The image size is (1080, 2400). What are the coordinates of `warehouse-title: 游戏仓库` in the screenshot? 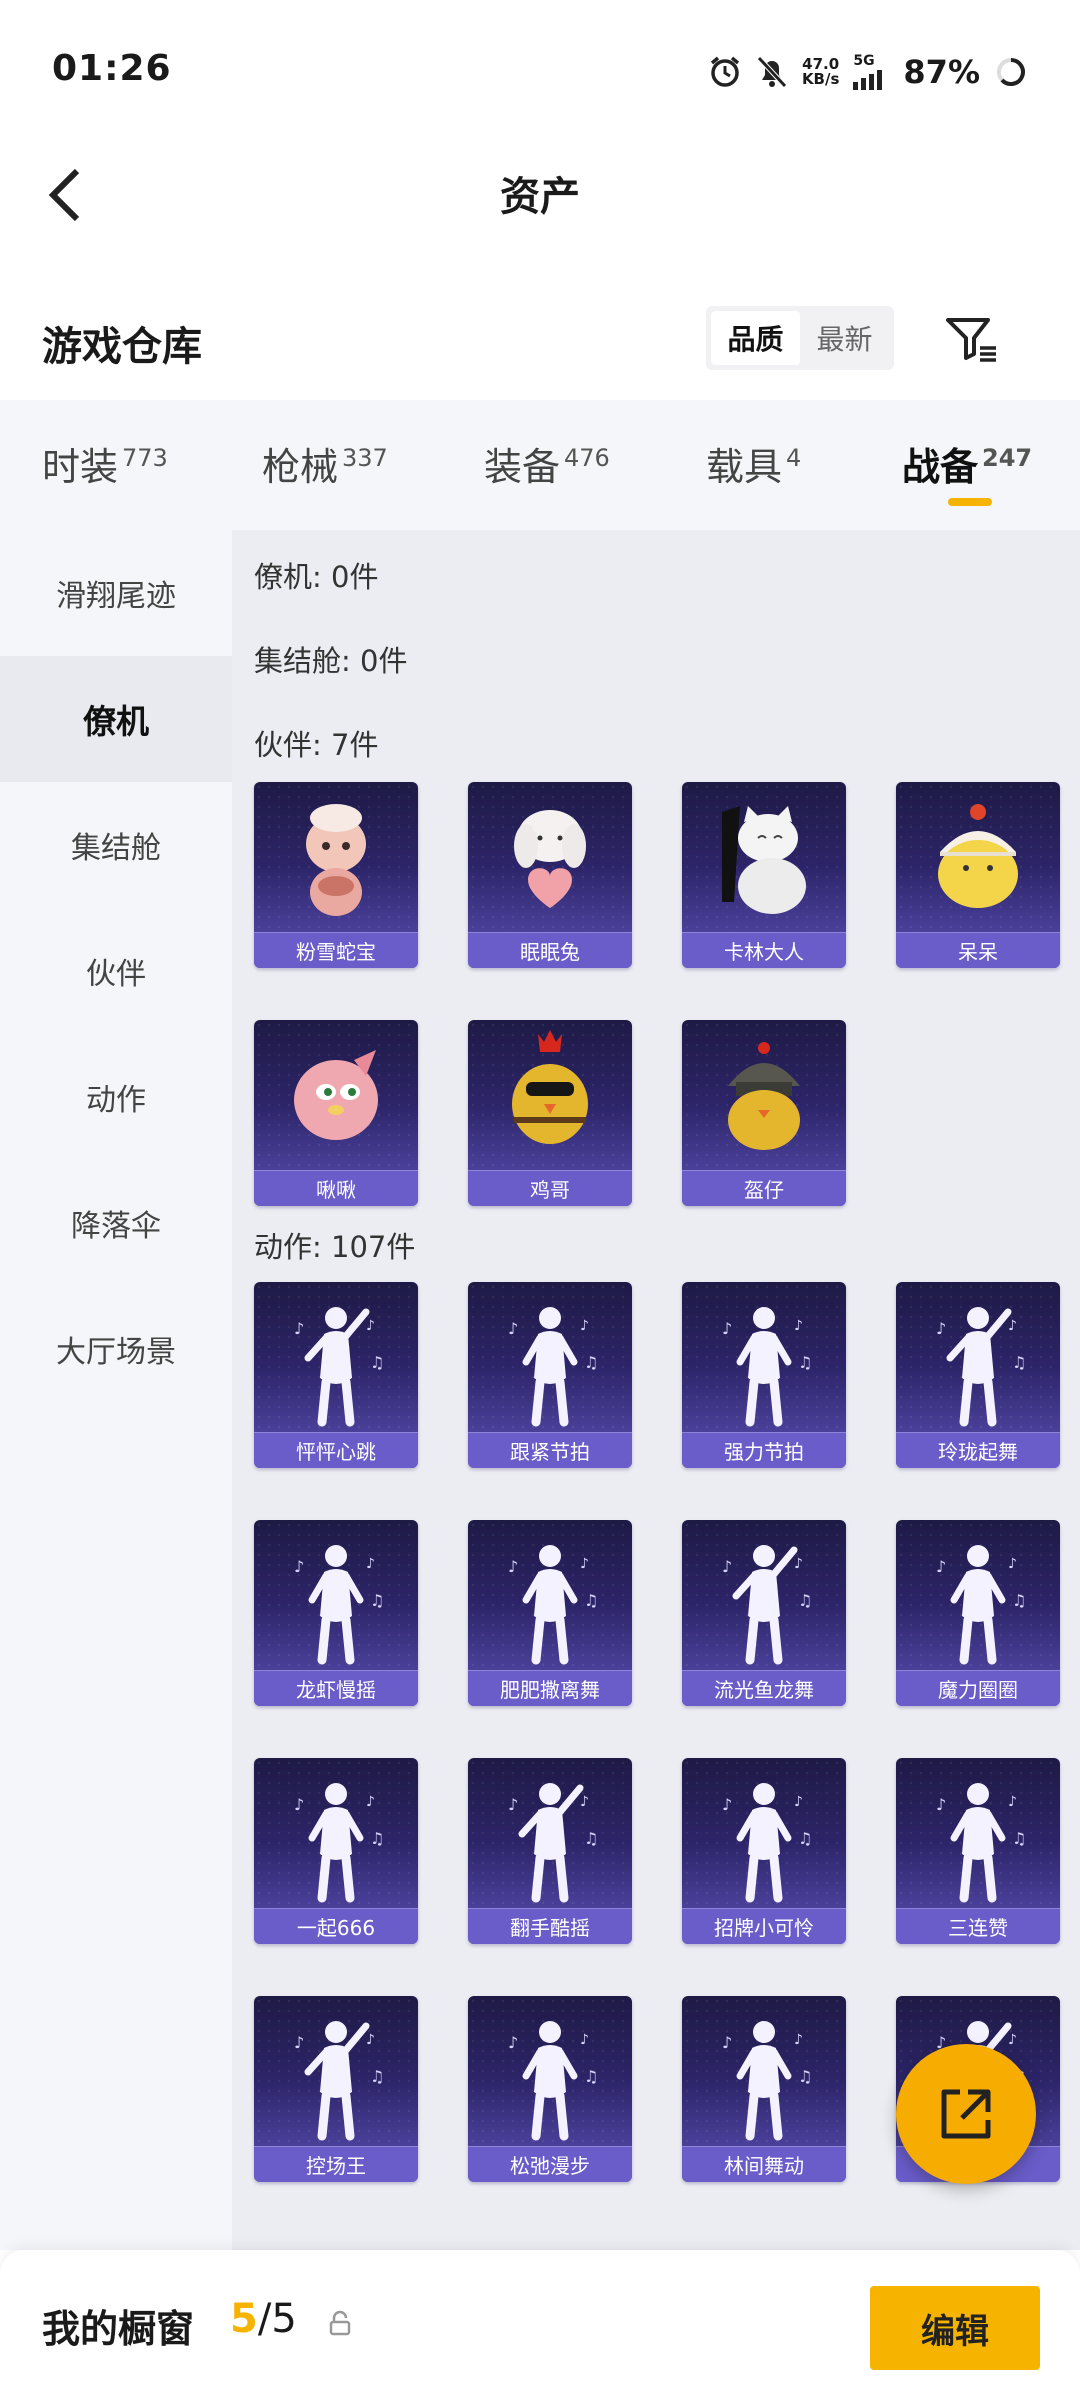 It's located at (122, 347).